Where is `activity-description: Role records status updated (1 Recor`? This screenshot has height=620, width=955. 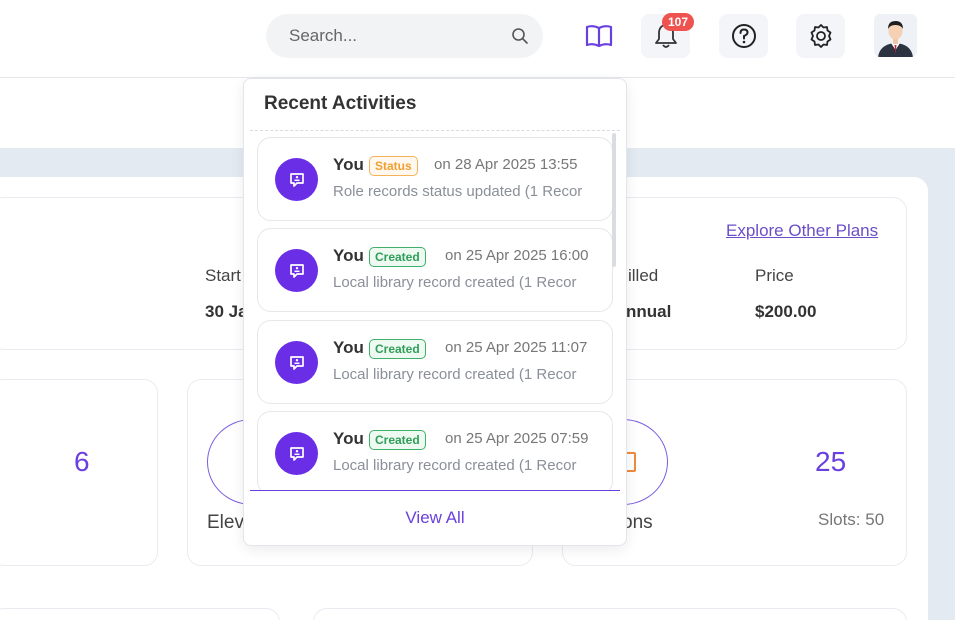 activity-description: Role records status updated (1 Recor is located at coordinates (458, 191).